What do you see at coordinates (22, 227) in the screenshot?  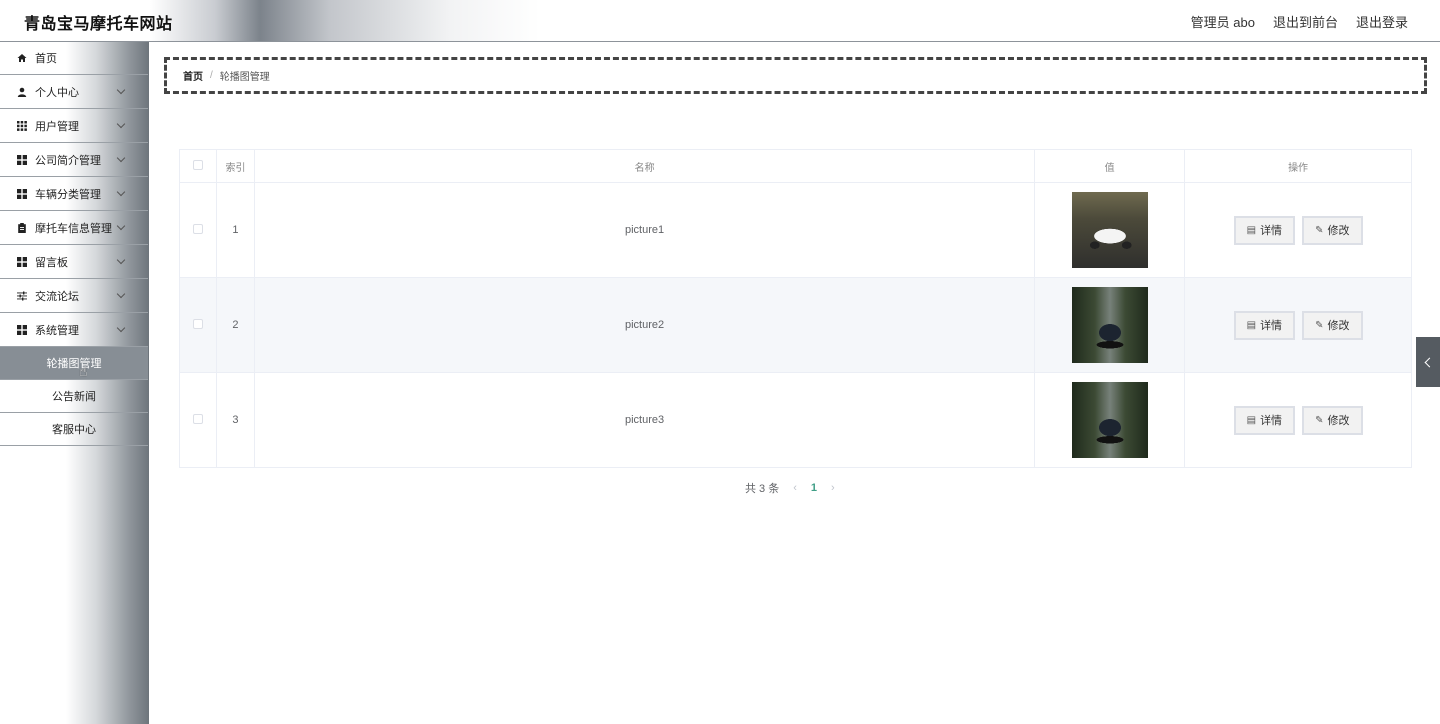 I see `clipboard-icon` at bounding box center [22, 227].